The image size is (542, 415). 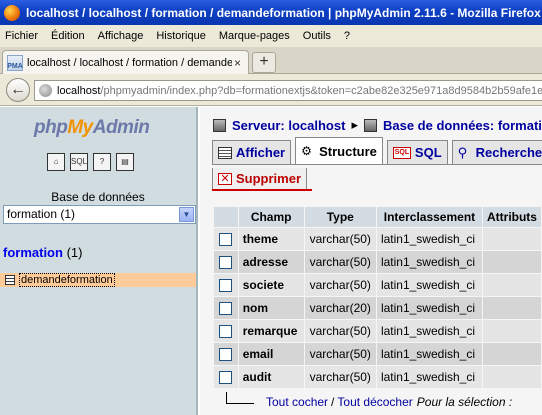 I want to click on structure-icon: ⚙, so click(x=306, y=151).